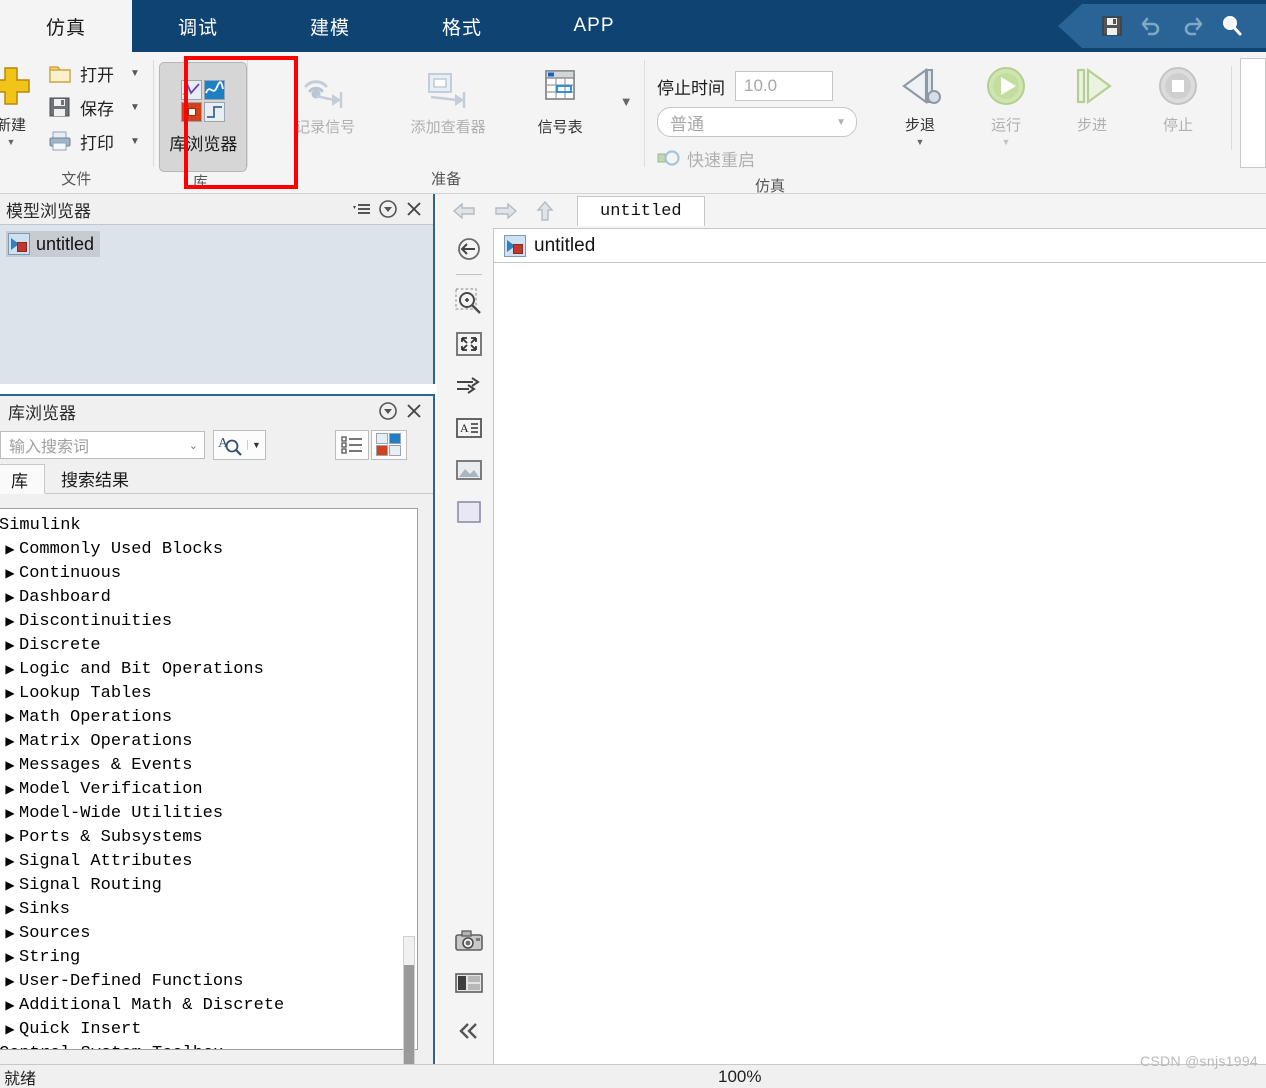 The width and height of the screenshot is (1266, 1088). What do you see at coordinates (1112, 26) in the screenshot?
I see `save-icon` at bounding box center [1112, 26].